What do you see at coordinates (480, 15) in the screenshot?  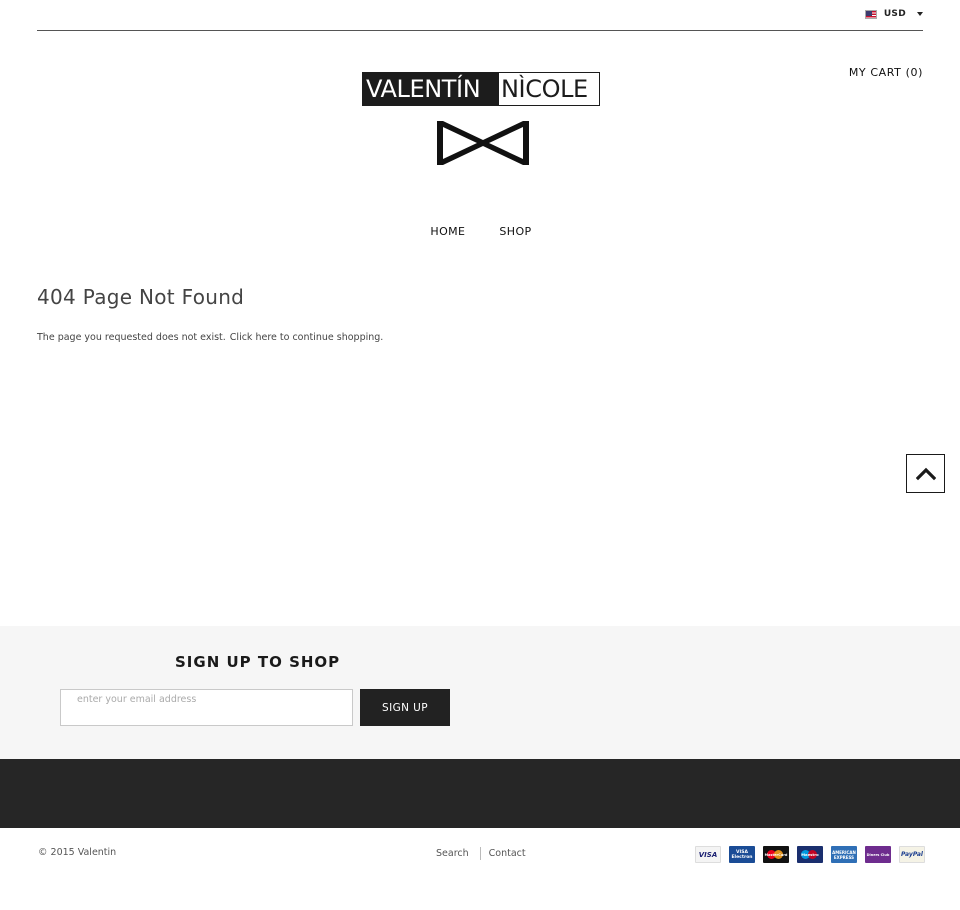 I see `top-bar: USD` at bounding box center [480, 15].